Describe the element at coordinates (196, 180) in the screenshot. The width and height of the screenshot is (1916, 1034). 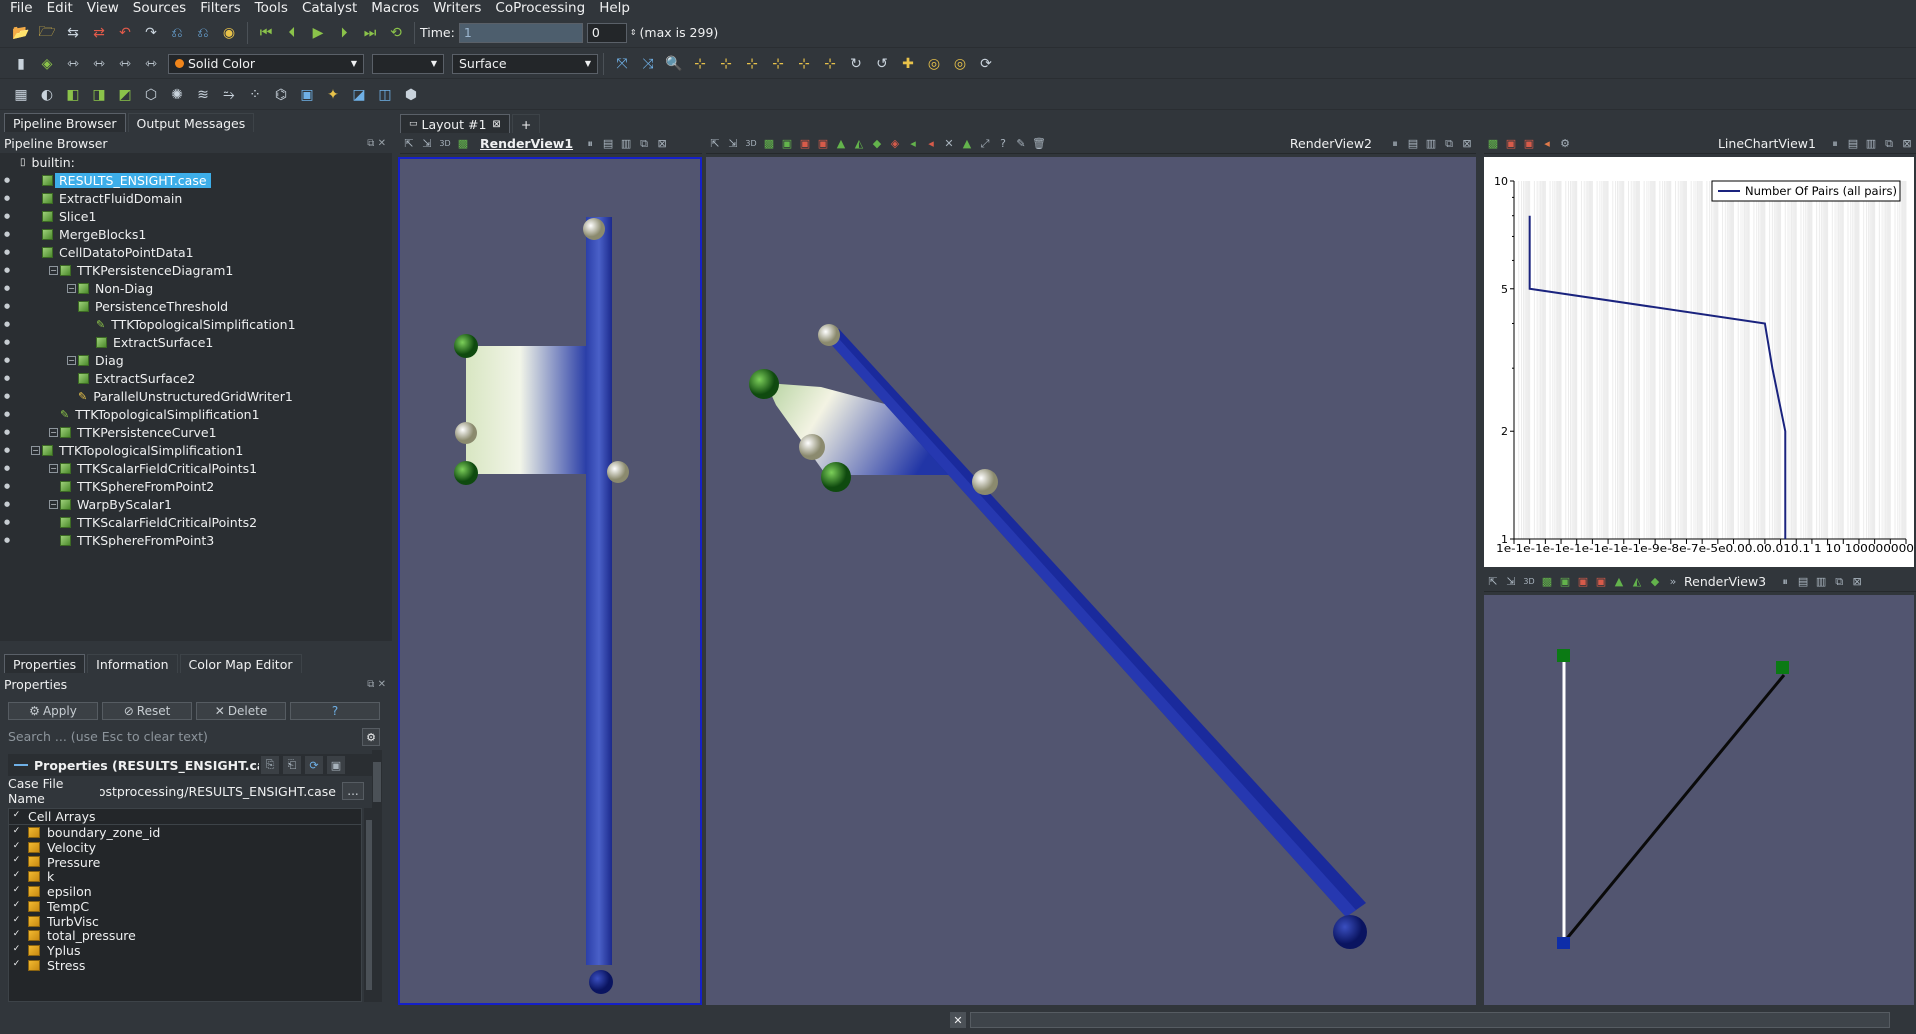
I see `pipeline-item: ● RESULTS_ENSIGHT.case` at that location.